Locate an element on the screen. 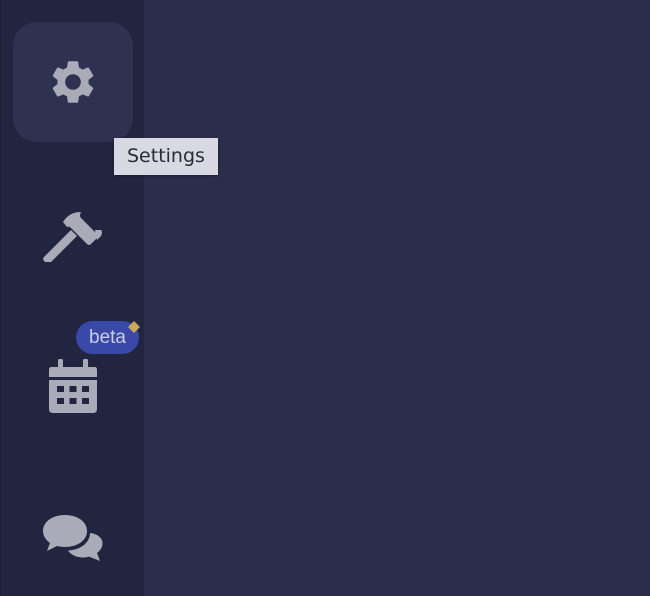 The image size is (650, 596). sparkle-icon is located at coordinates (134, 327).